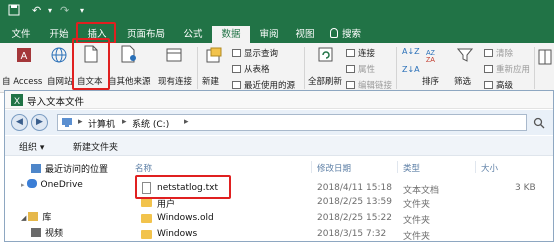 This screenshot has height=242, width=554. What do you see at coordinates (36, 11) in the screenshot?
I see `undo-icon: ↶` at bounding box center [36, 11].